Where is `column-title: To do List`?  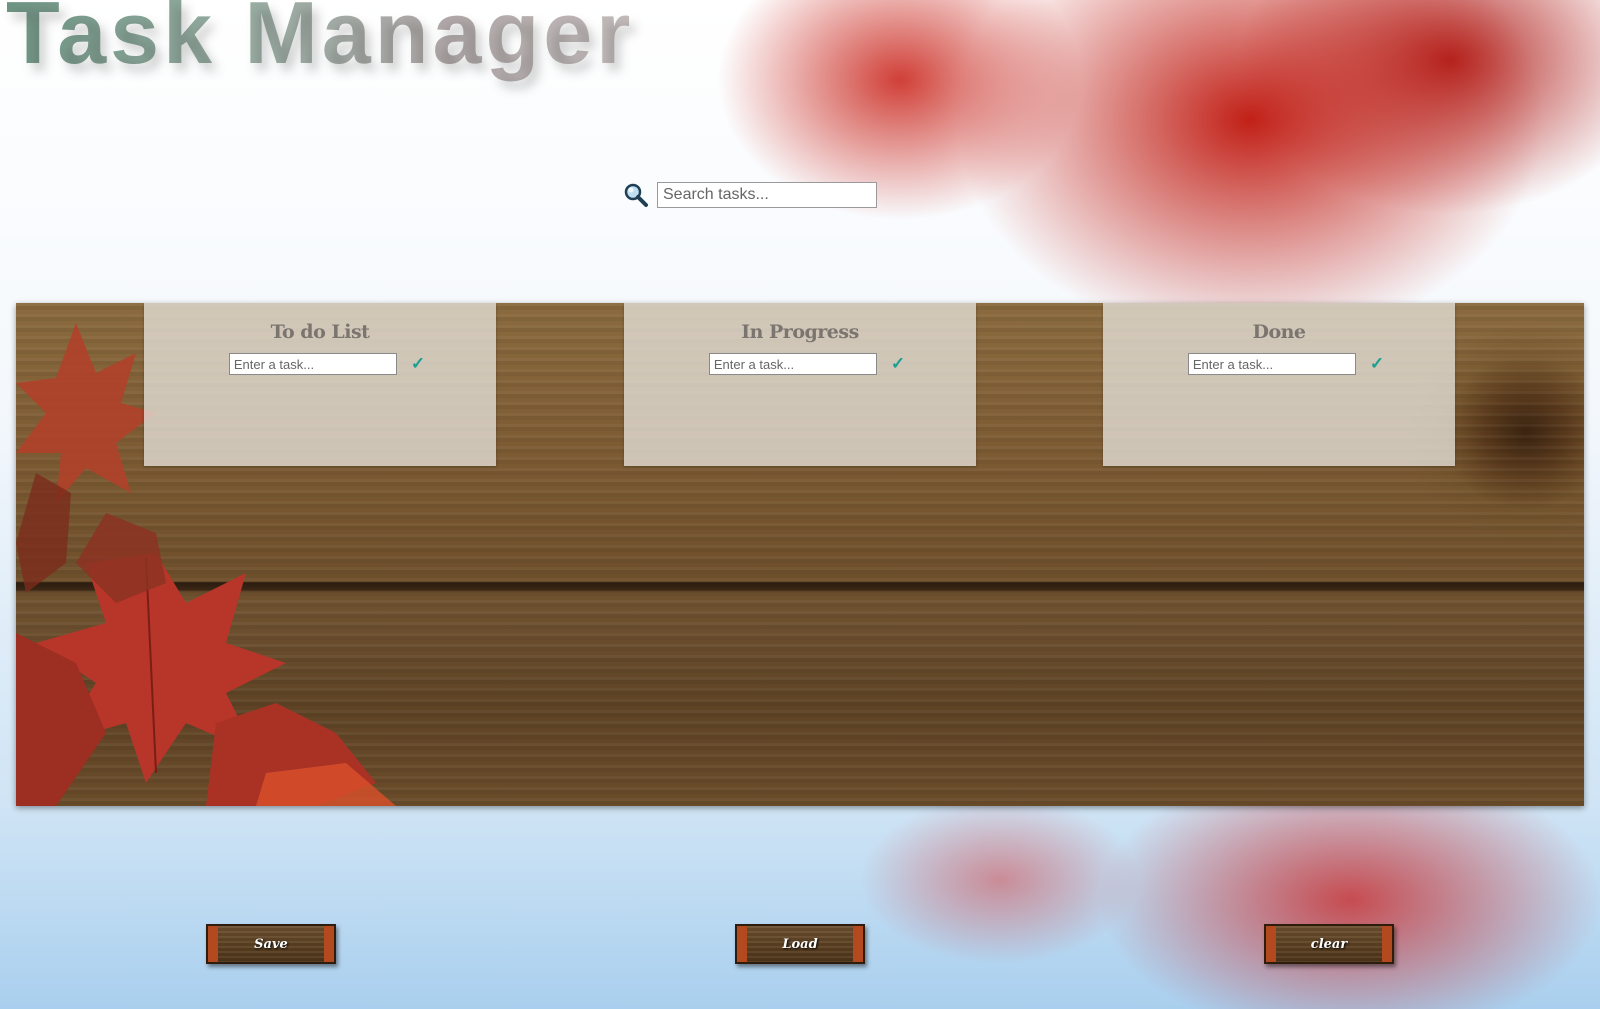
column-title: To do List is located at coordinates (320, 332).